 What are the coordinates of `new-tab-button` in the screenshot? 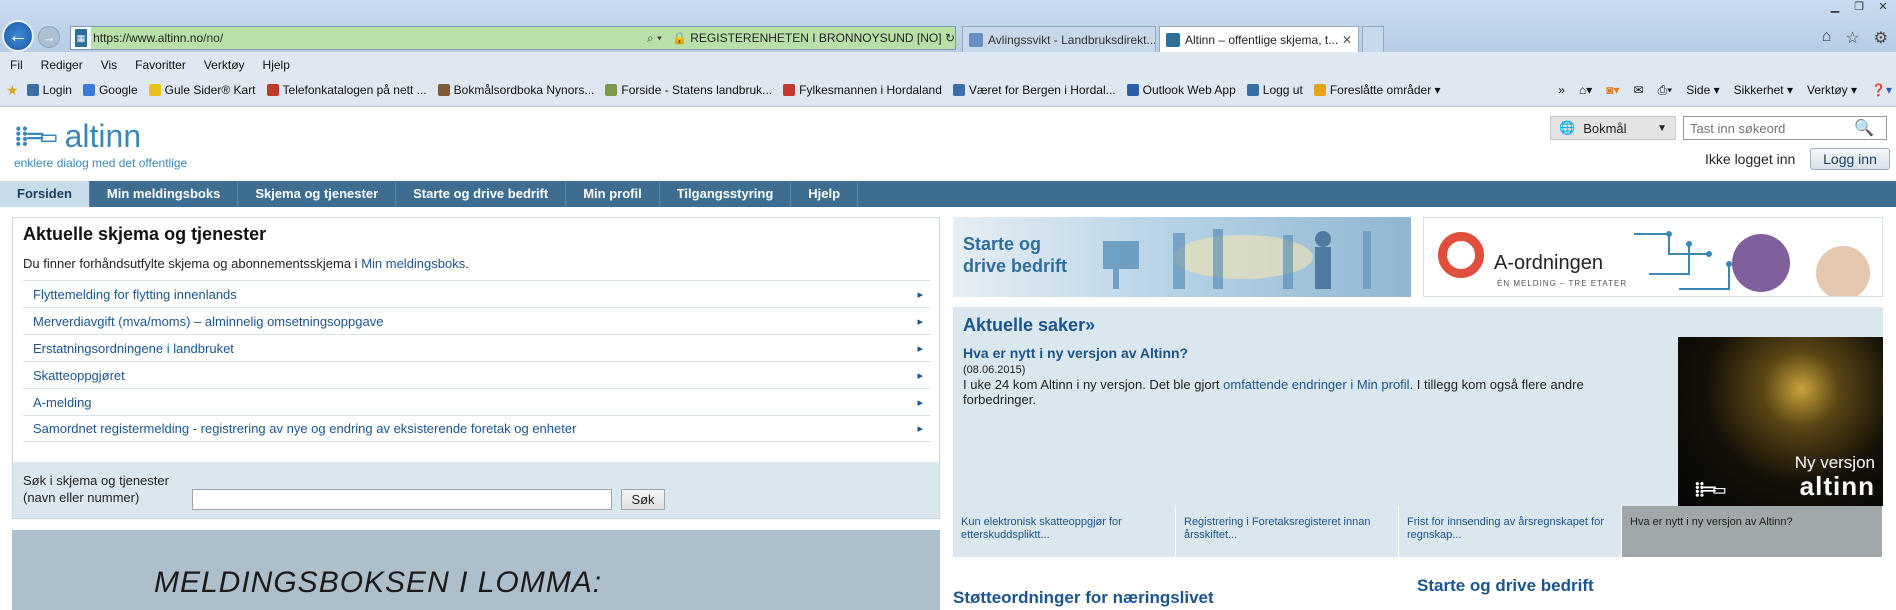 It's located at (1373, 39).